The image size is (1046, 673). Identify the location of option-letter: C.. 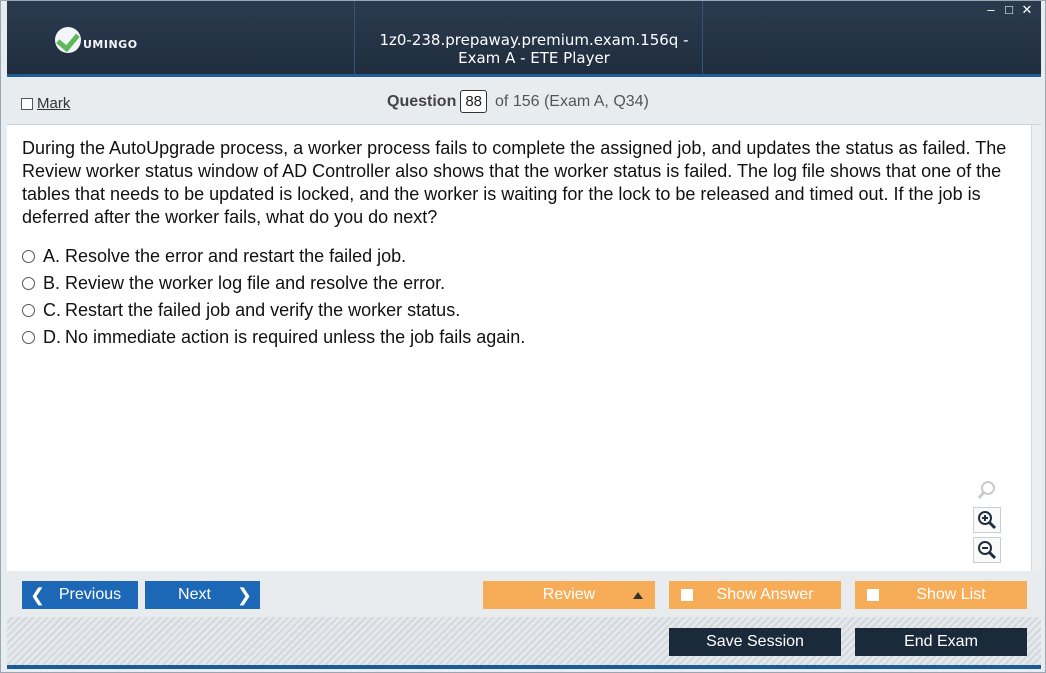
(52, 310).